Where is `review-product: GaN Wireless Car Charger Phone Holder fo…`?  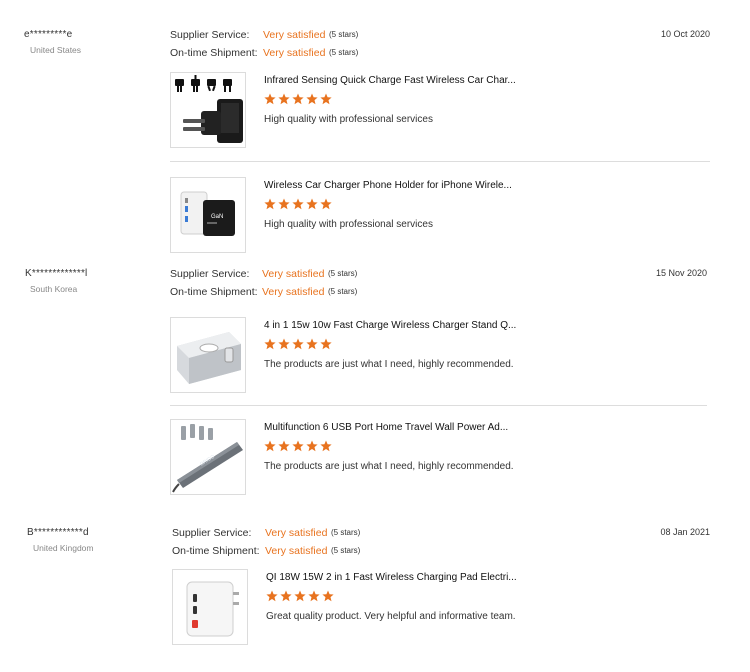 review-product: GaN Wireless Car Charger Phone Holder fo… is located at coordinates (440, 215).